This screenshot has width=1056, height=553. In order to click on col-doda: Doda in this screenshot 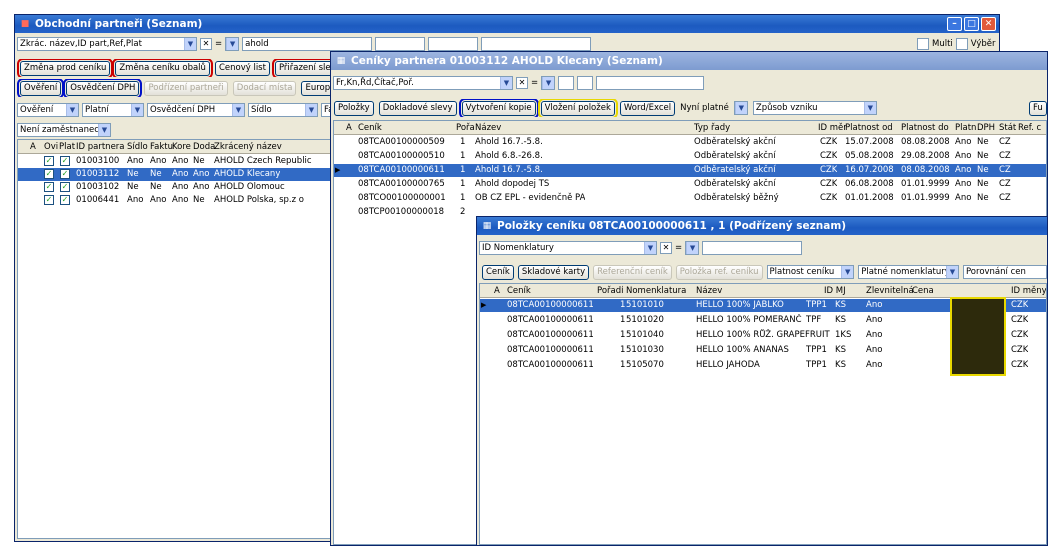, I will do `click(204, 147)`.